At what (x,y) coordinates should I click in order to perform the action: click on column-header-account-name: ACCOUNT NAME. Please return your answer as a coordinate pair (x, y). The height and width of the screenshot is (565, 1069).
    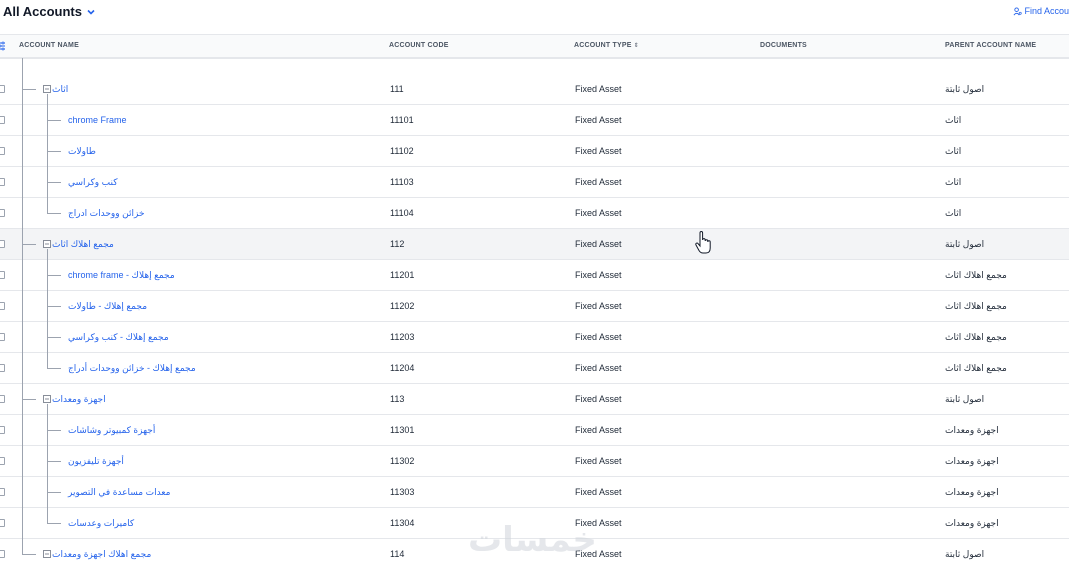
    Looking at the image, I should click on (49, 45).